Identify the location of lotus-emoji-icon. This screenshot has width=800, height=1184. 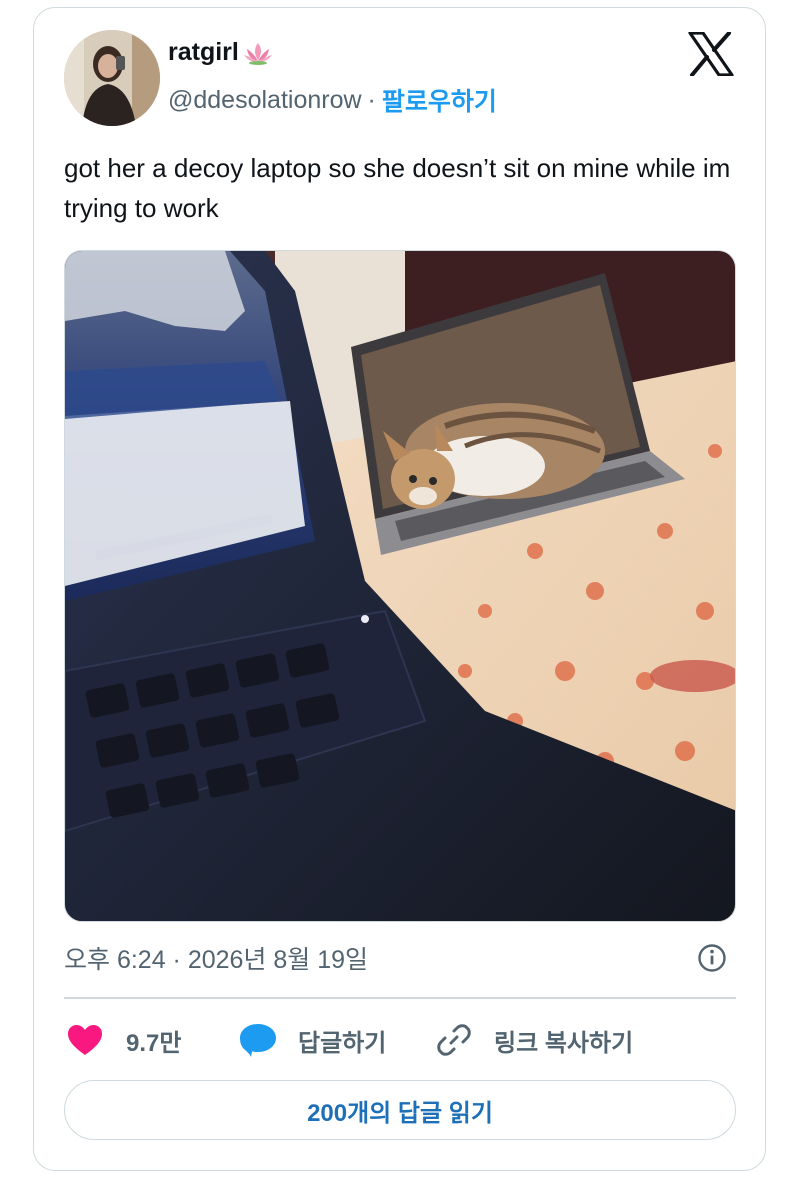
(258, 53).